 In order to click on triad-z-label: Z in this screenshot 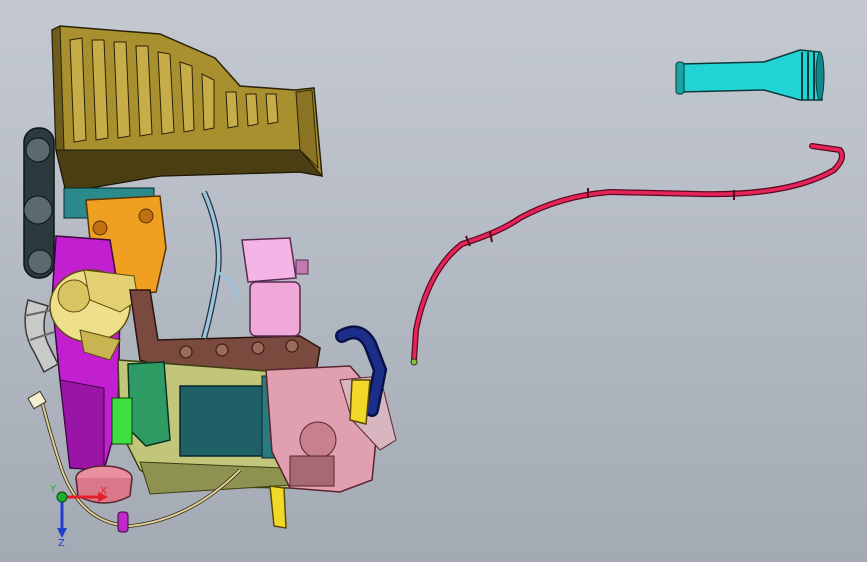, I will do `click(61, 543)`.